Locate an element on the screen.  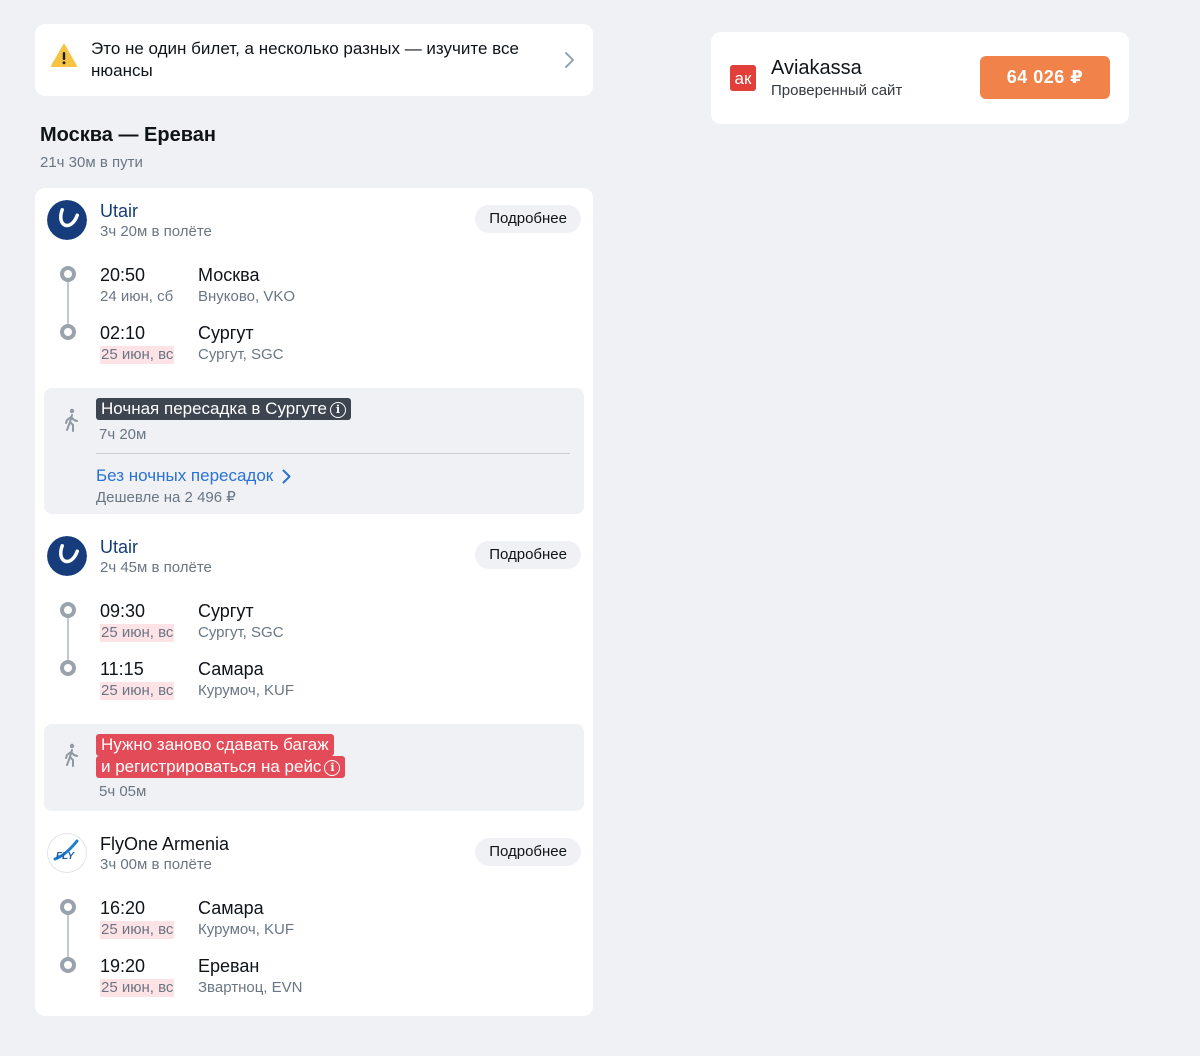
agency-verified-label: Проверенный сайт is located at coordinates (837, 90).